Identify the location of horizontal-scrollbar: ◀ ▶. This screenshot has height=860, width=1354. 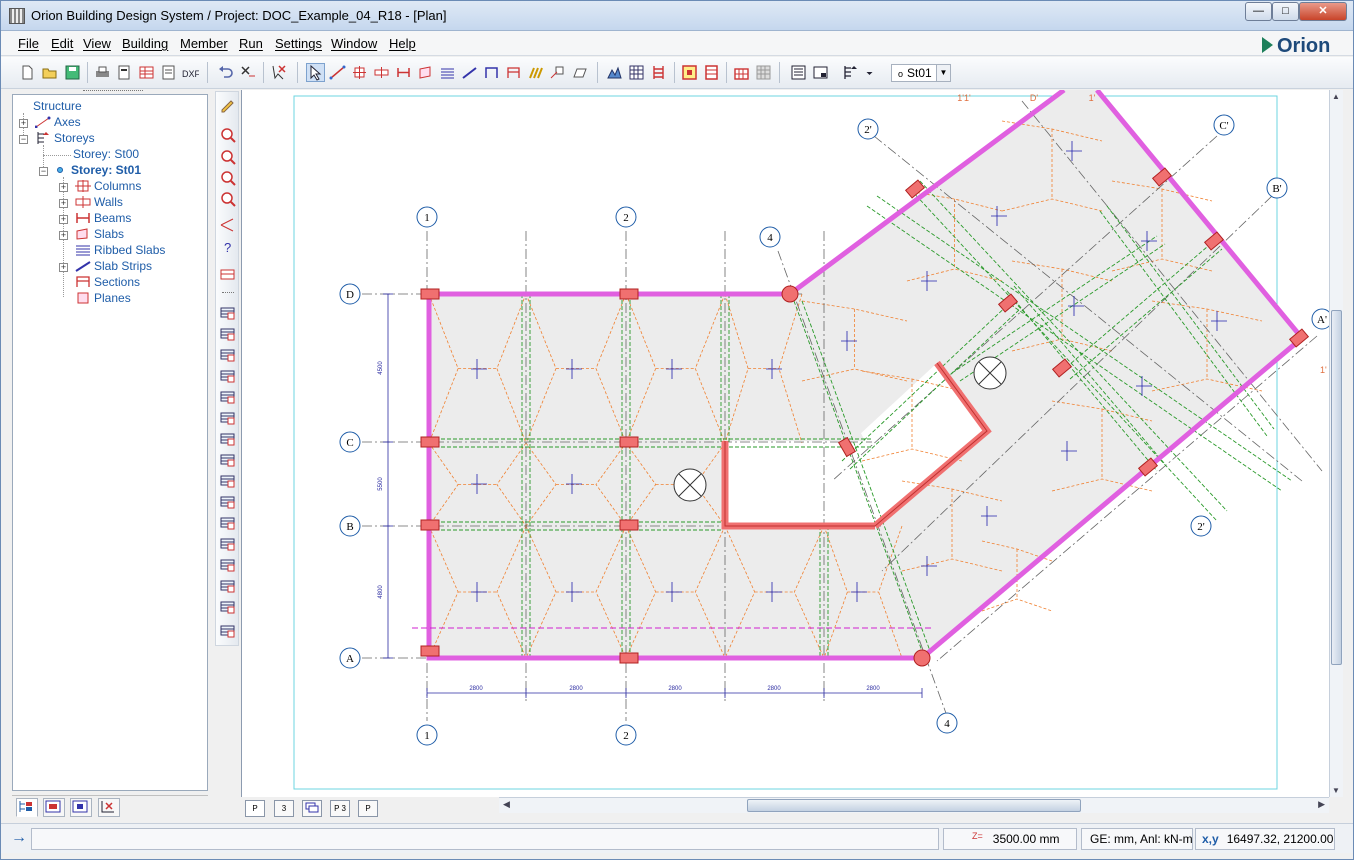
(914, 805).